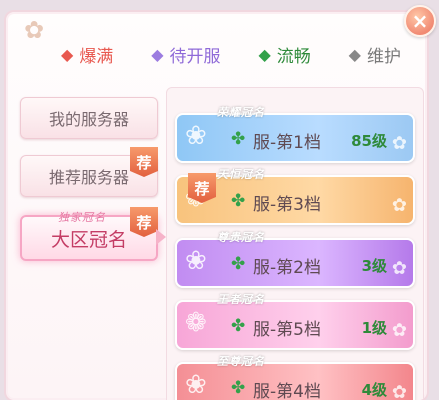 This screenshot has height=400, width=439. What do you see at coordinates (287, 268) in the screenshot?
I see `server-name: 服-第2档` at bounding box center [287, 268].